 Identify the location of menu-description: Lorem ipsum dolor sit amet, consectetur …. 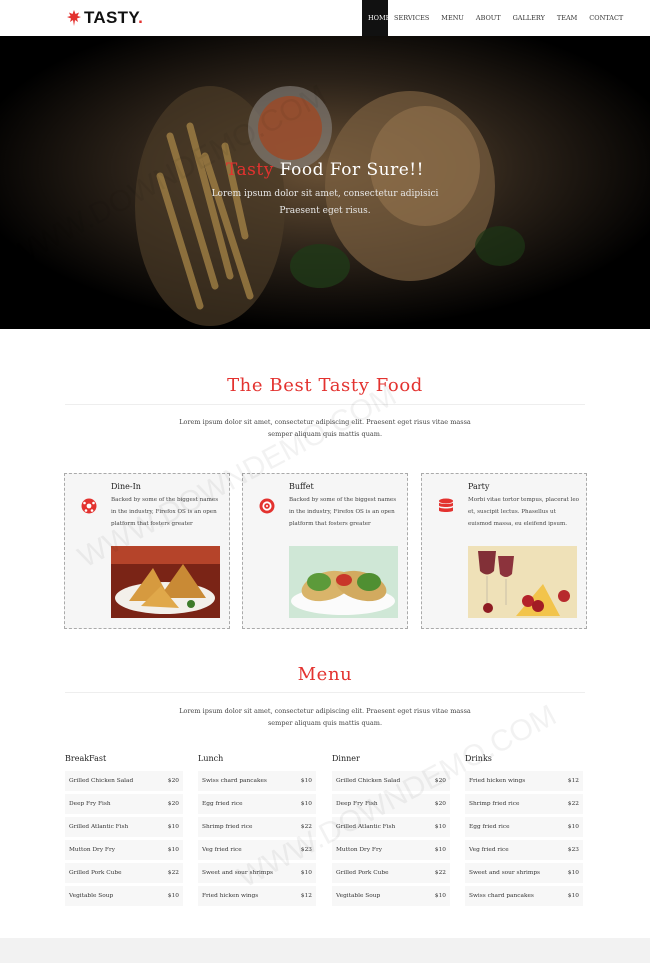
(325, 717).